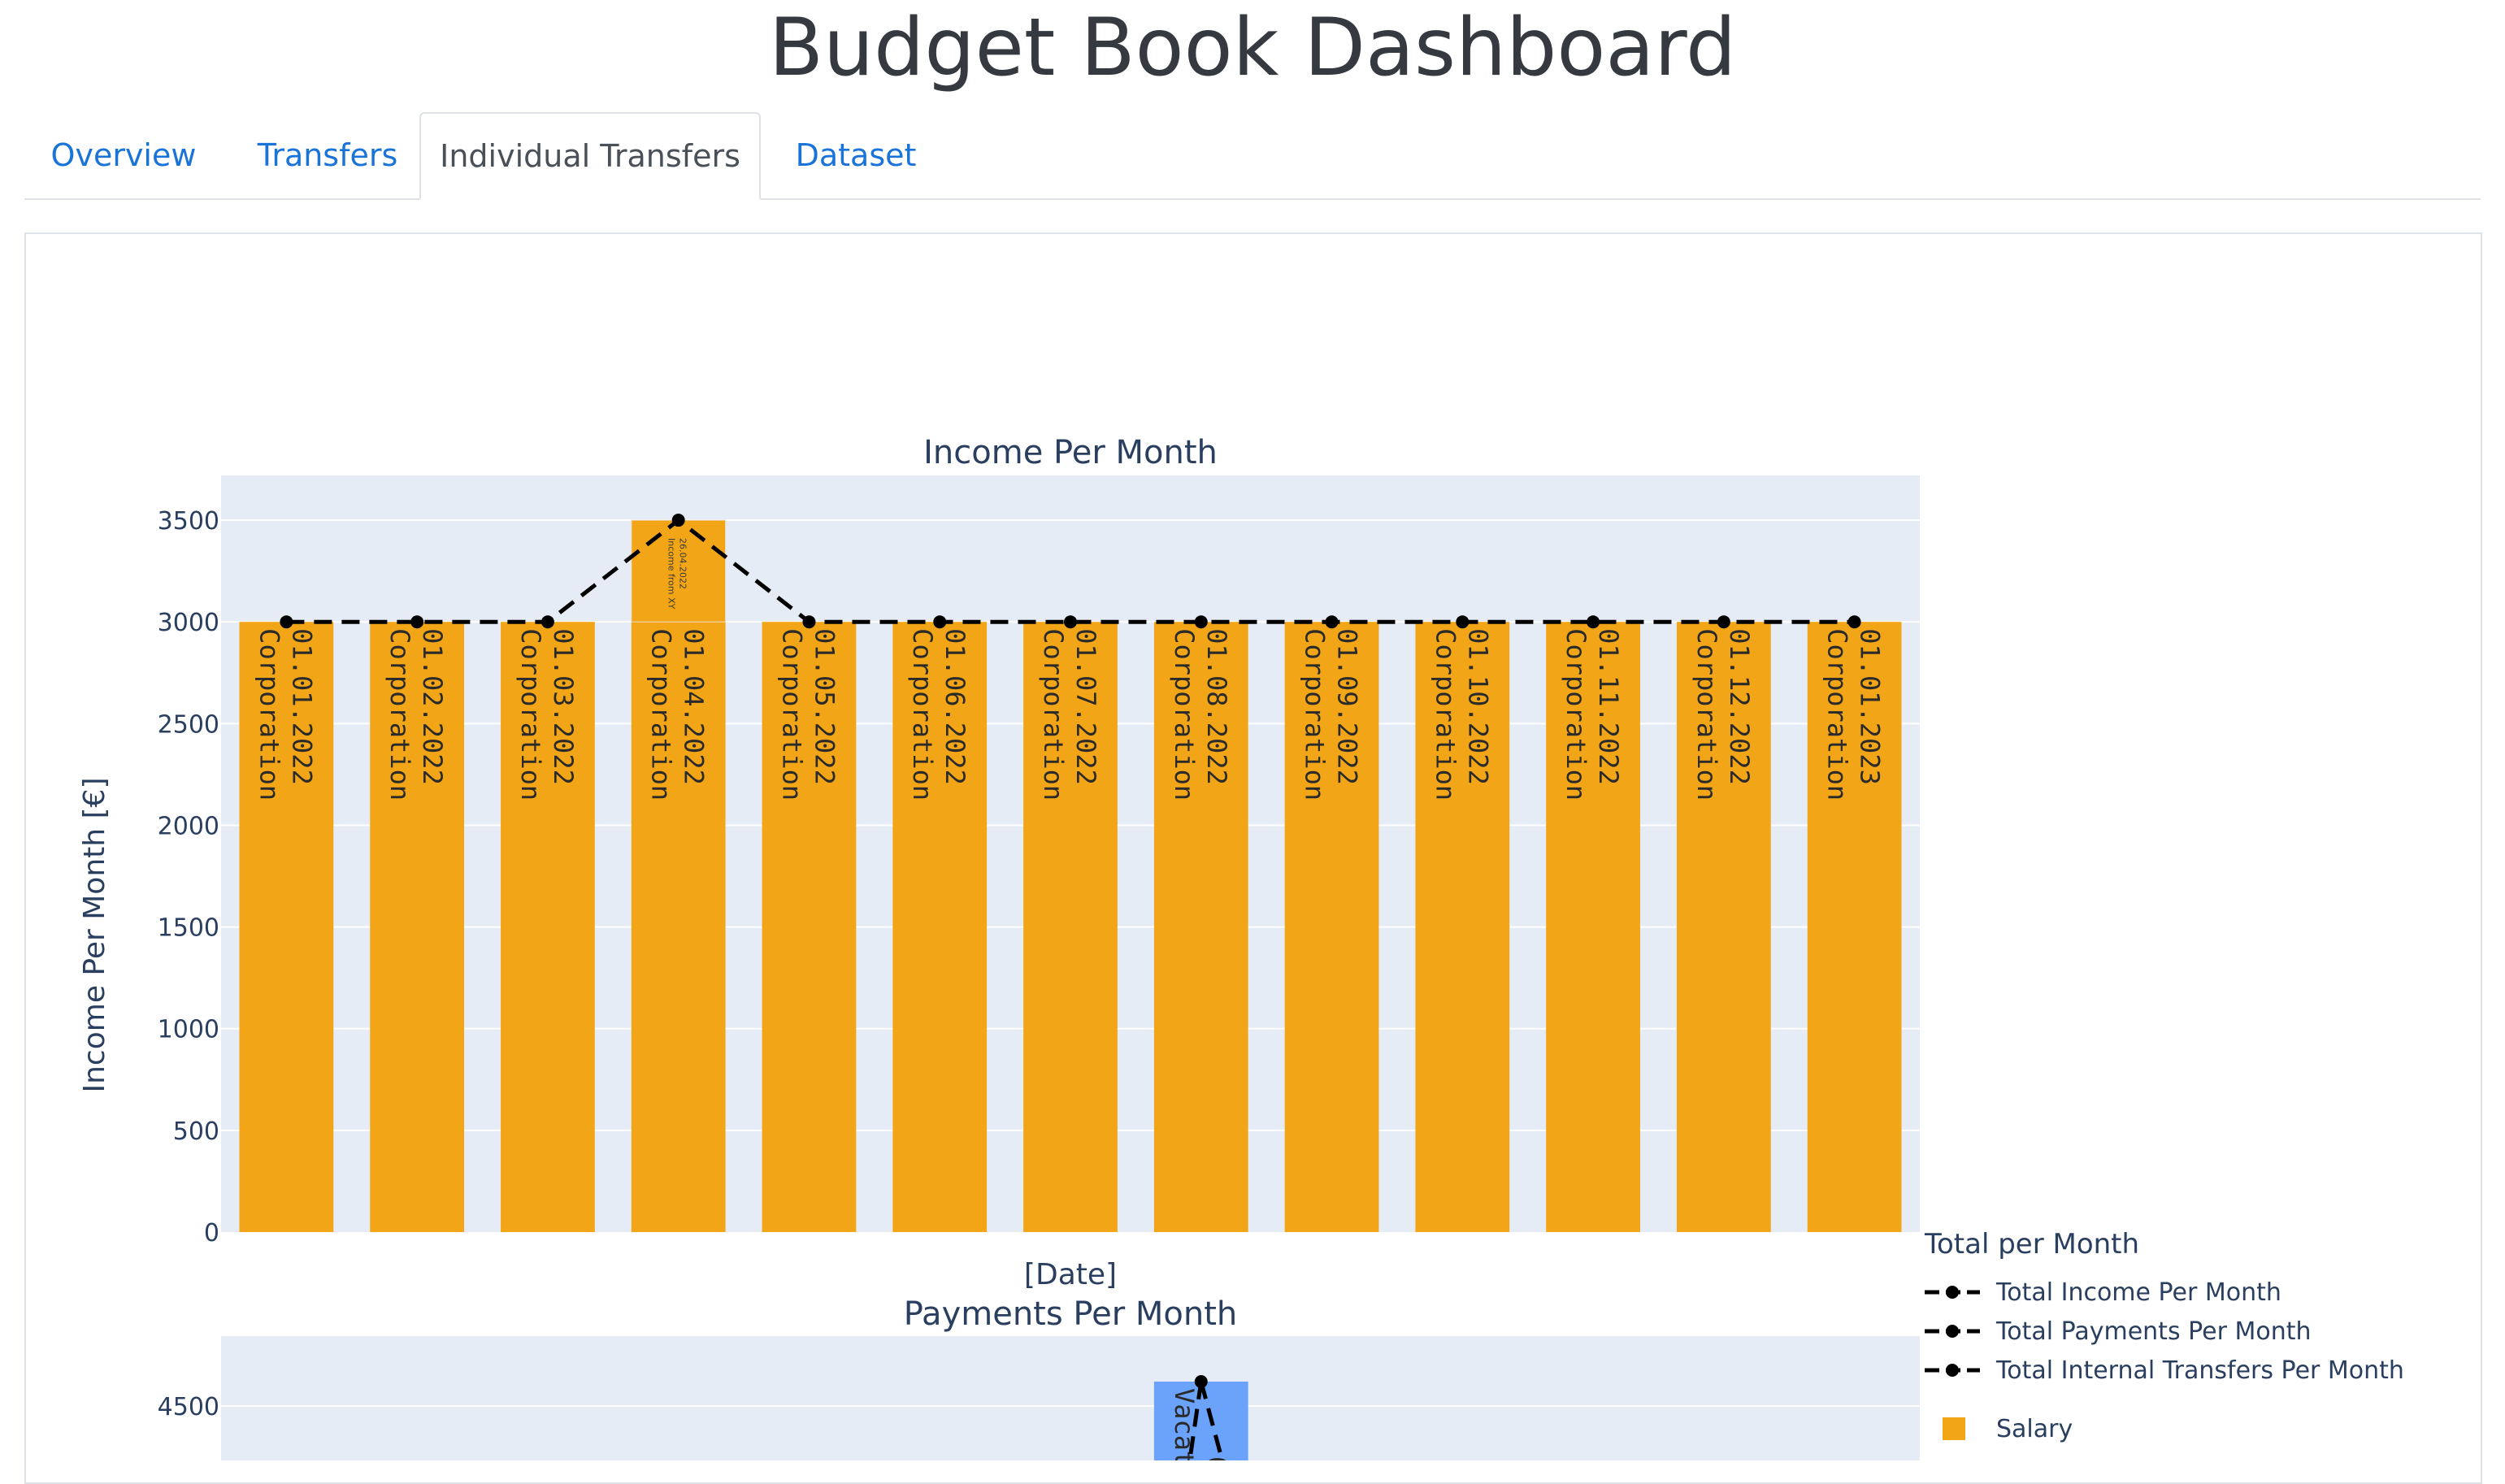 The width and height of the screenshot is (2505, 1484). I want to click on income-y-tick-label: 500, so click(196, 1131).